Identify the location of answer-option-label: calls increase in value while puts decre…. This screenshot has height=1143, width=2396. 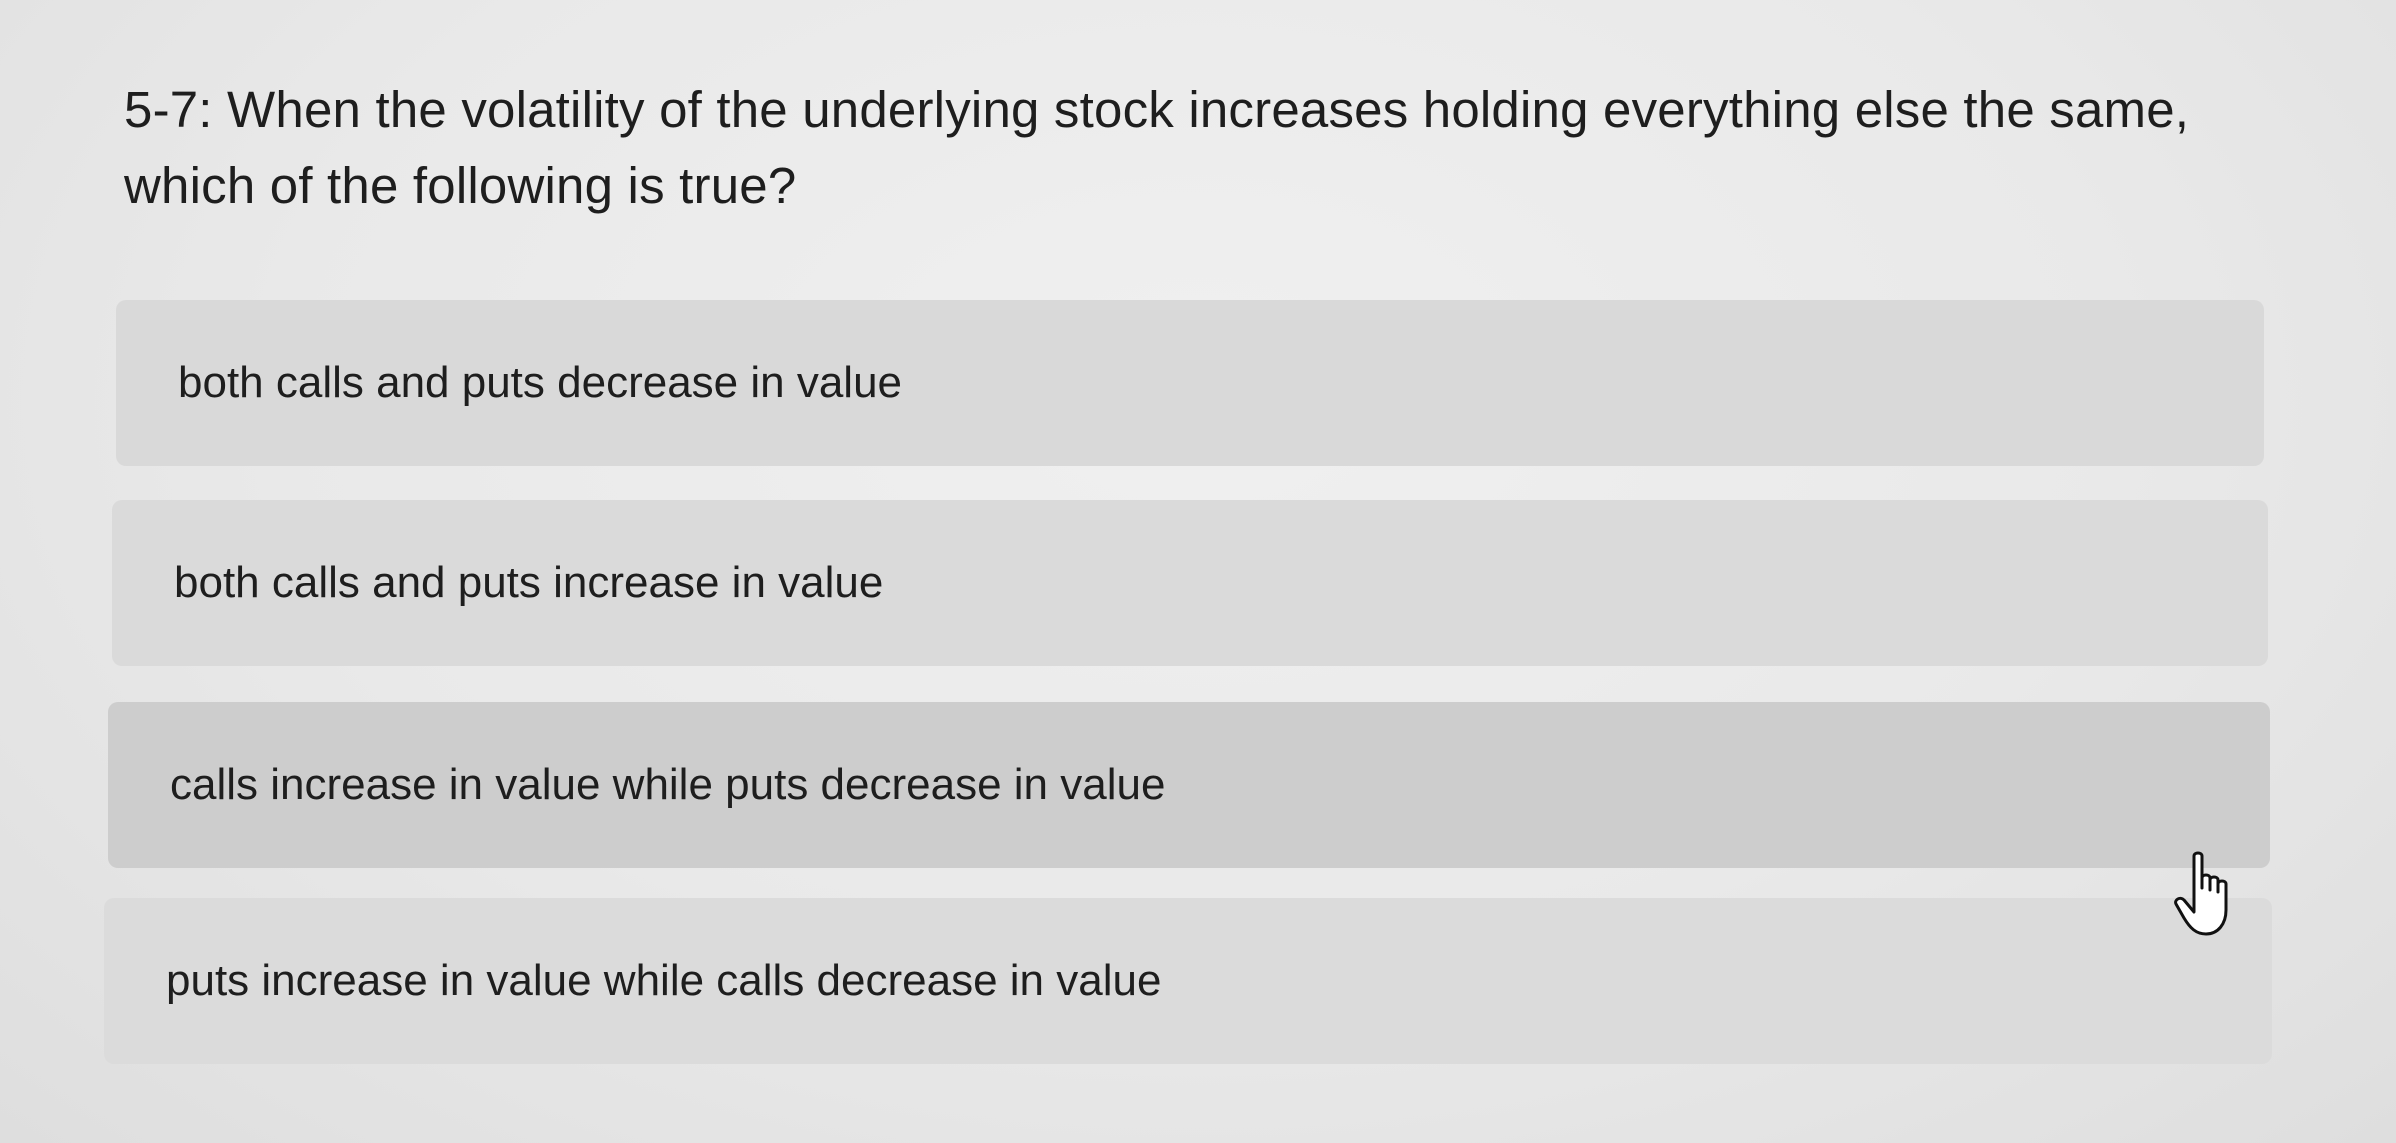
(668, 784).